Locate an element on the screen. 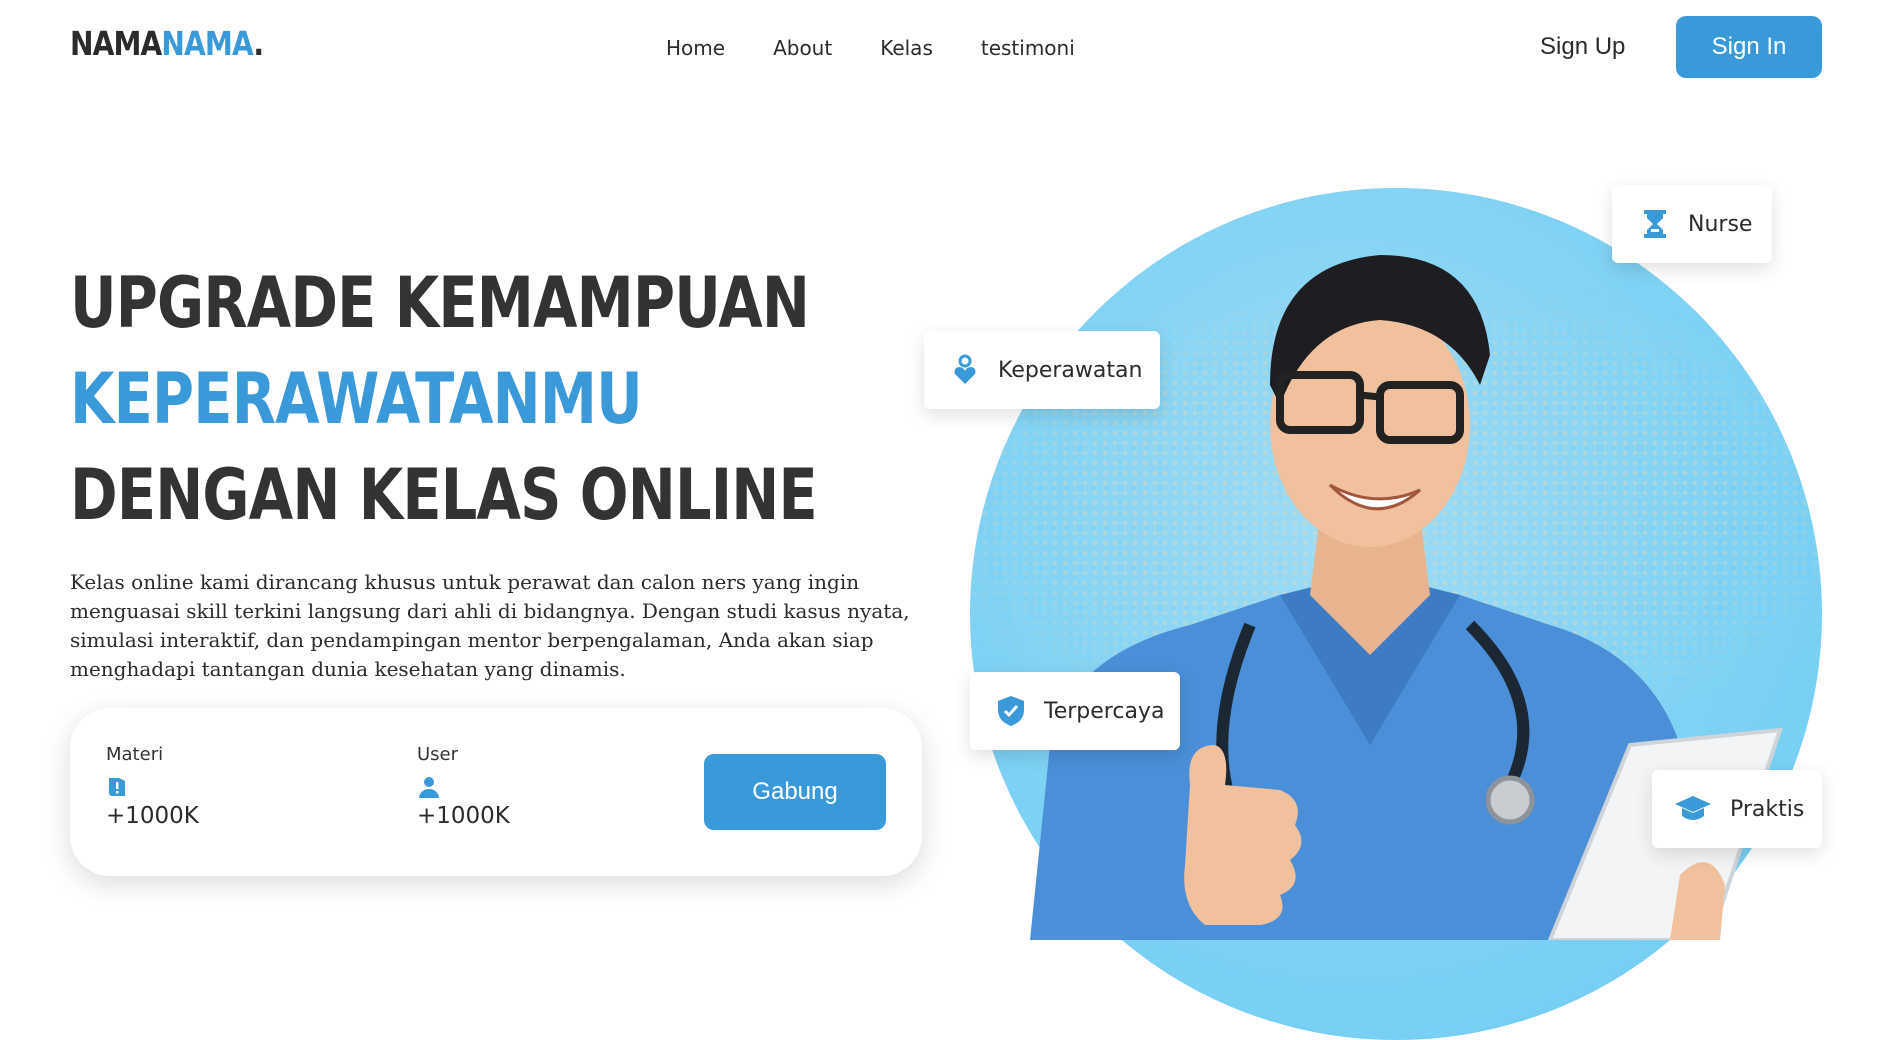  stat-materi-label: Materi is located at coordinates (135, 754).